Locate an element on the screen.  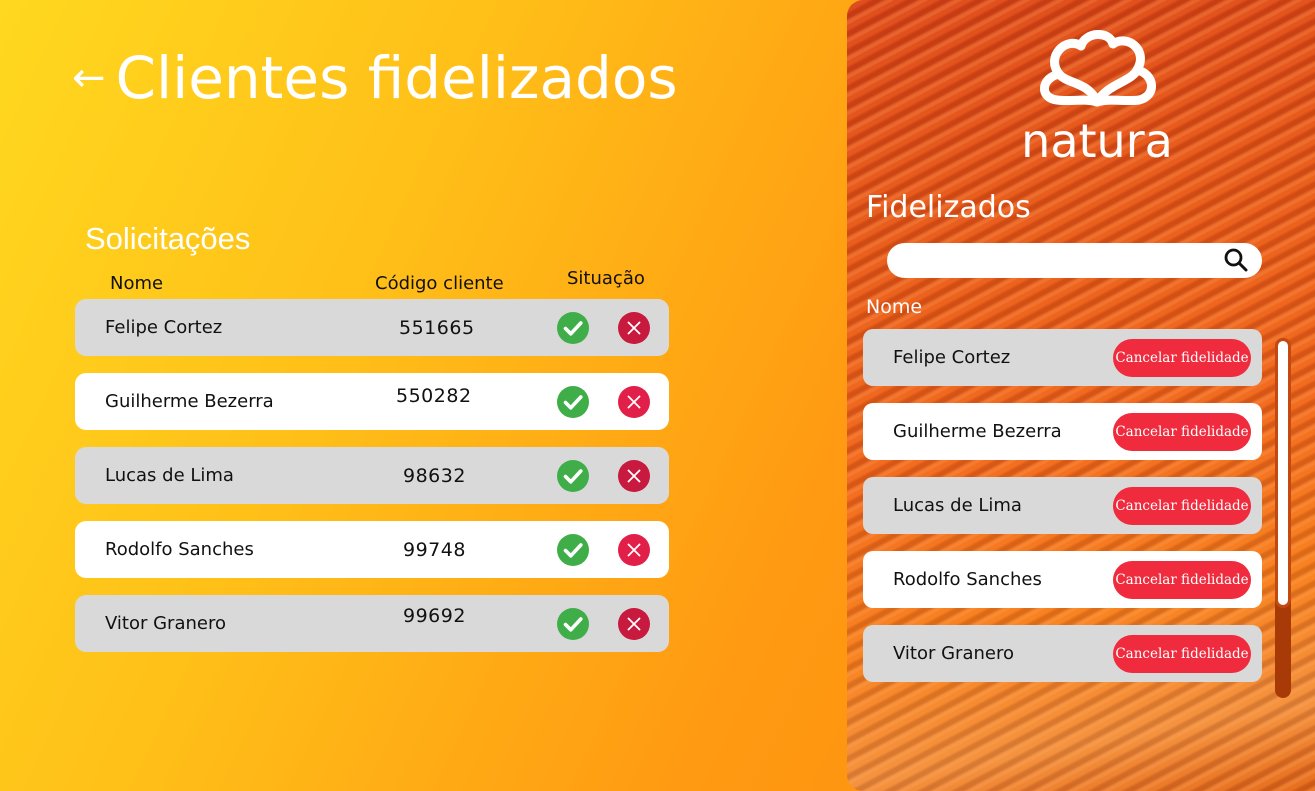
request-name: Guilherme Bezerra is located at coordinates (189, 401).